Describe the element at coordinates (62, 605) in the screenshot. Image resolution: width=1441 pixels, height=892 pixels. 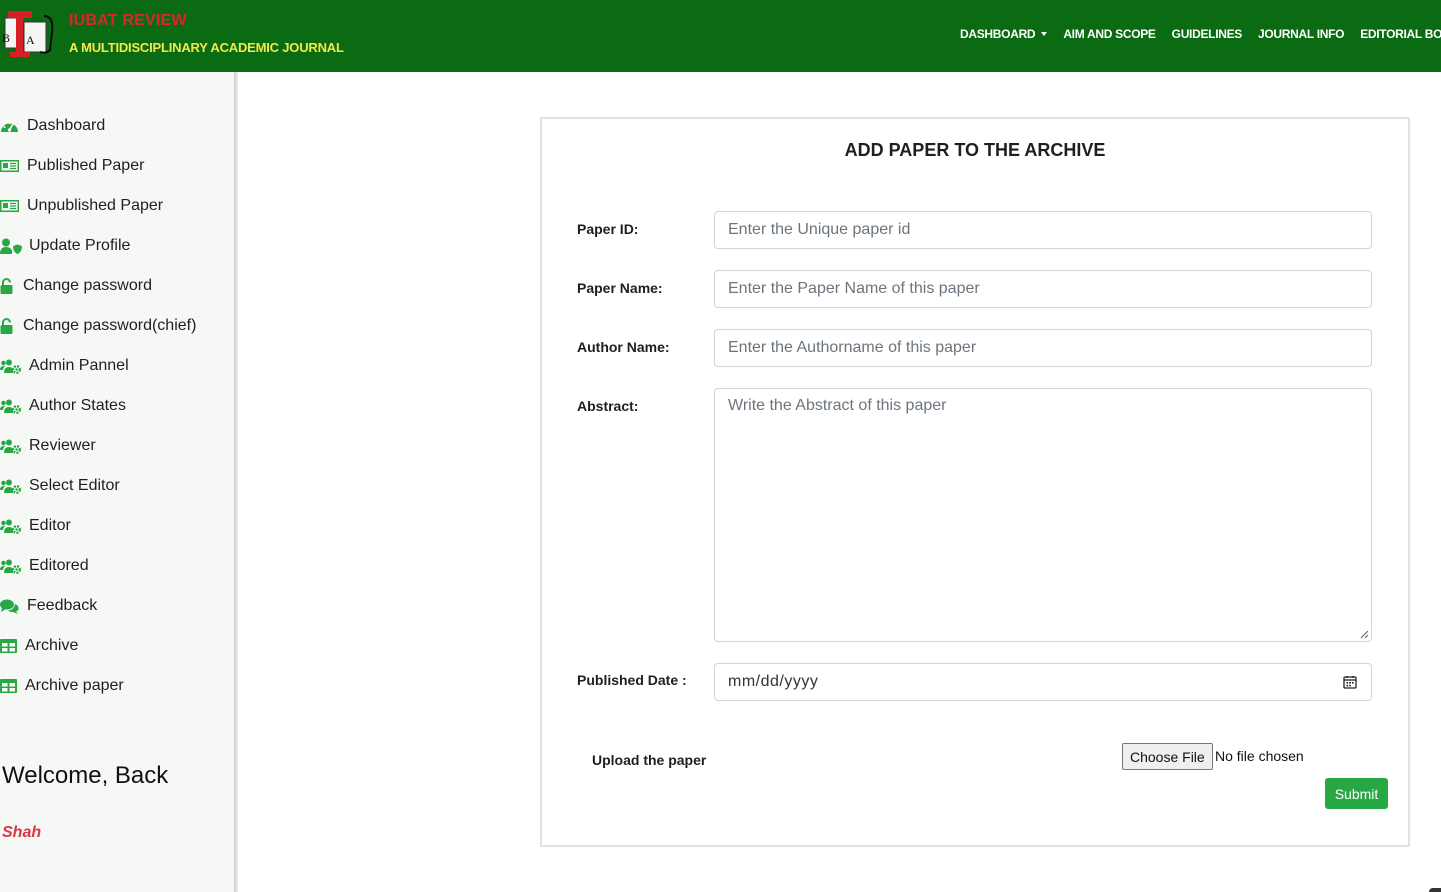
I see `sidebar-item-label: Feedback` at that location.